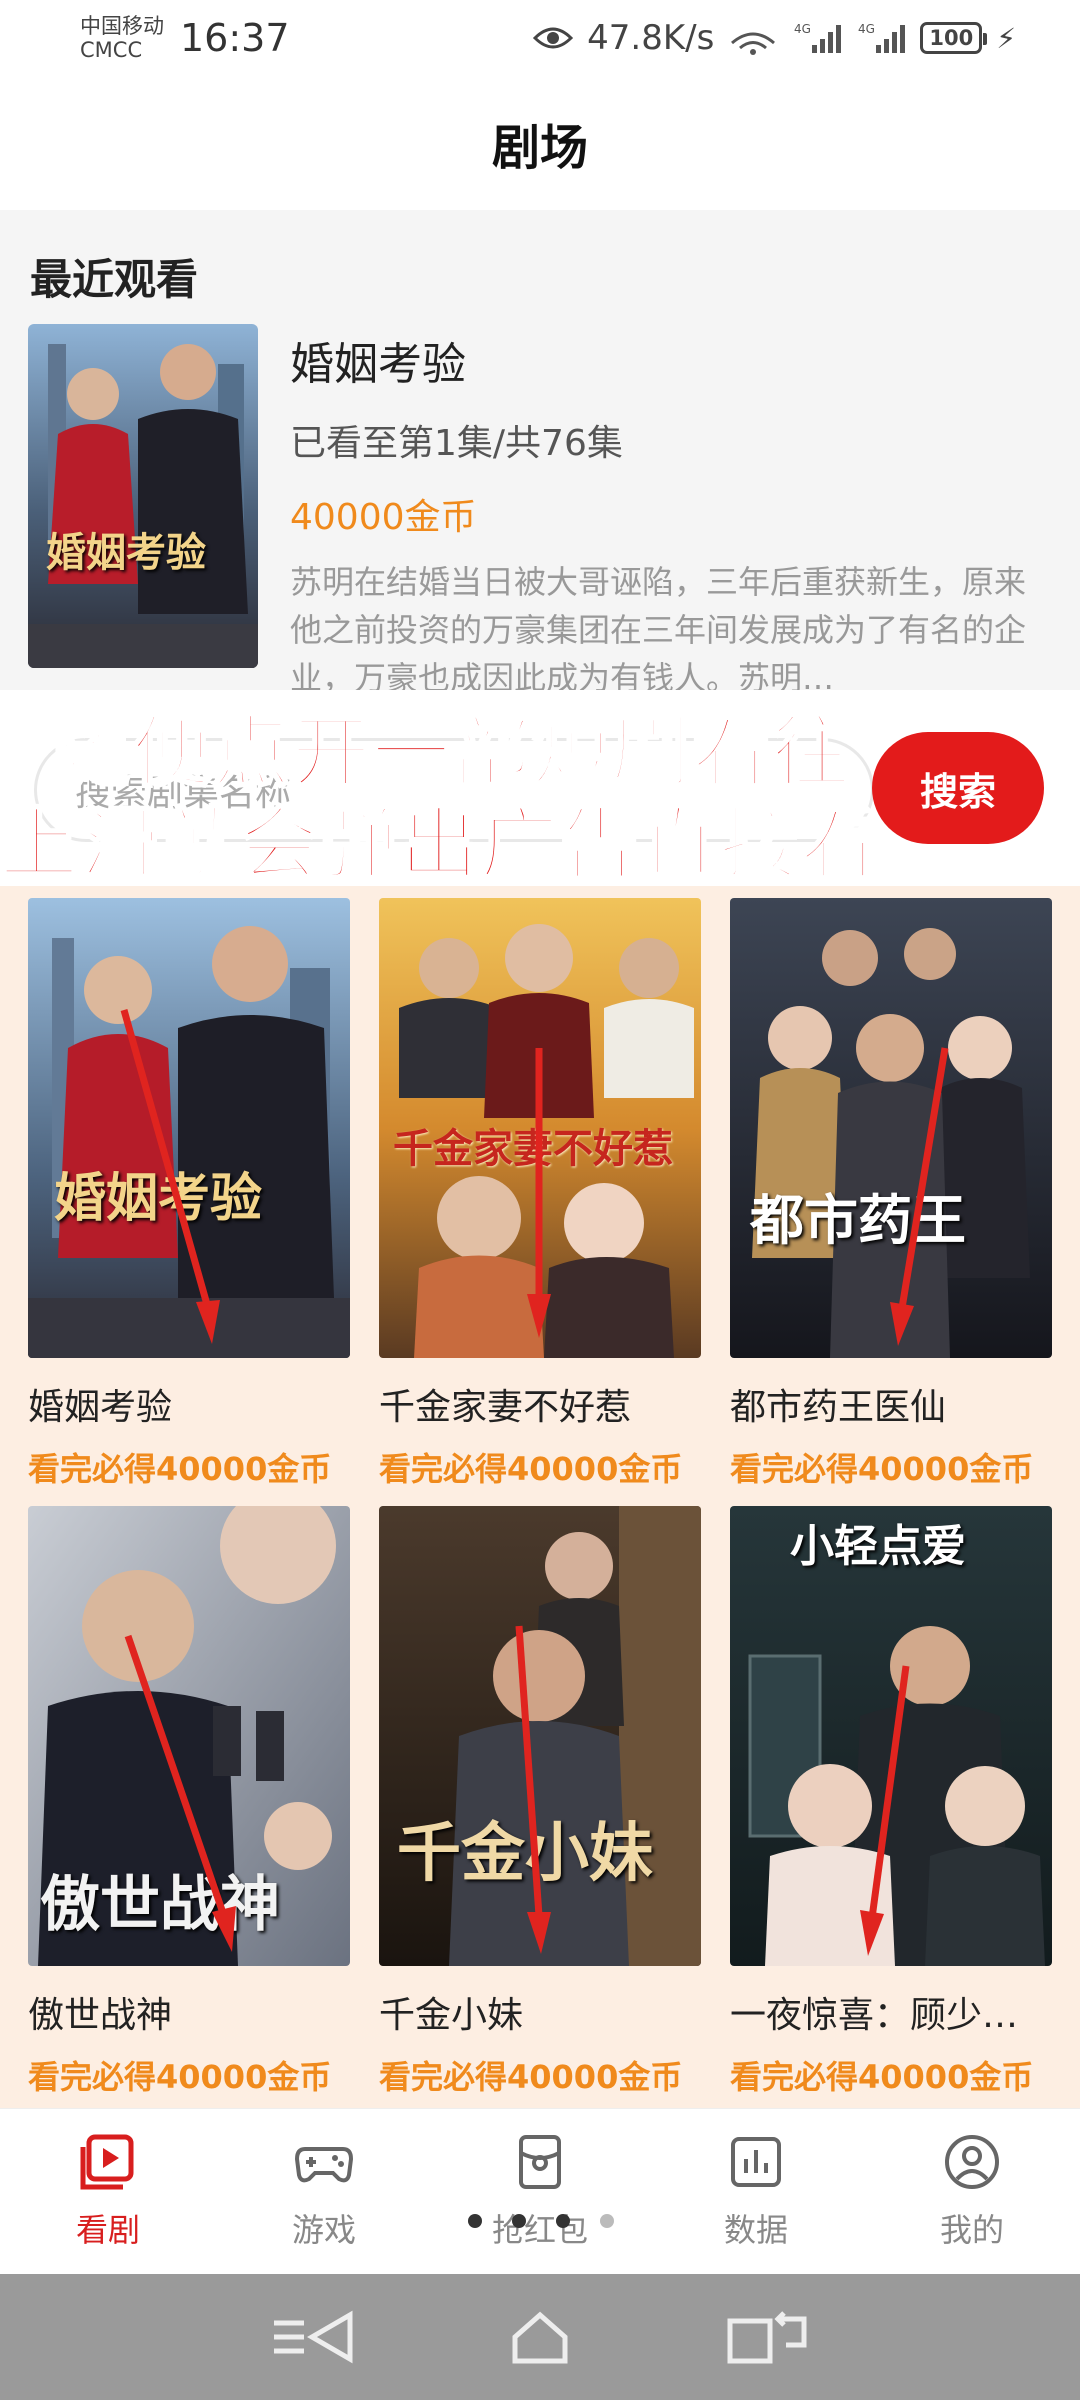 The width and height of the screenshot is (1080, 2400). Describe the element at coordinates (891, 1404) in the screenshot. I see `drama-title: 都市药王医仙` at that location.